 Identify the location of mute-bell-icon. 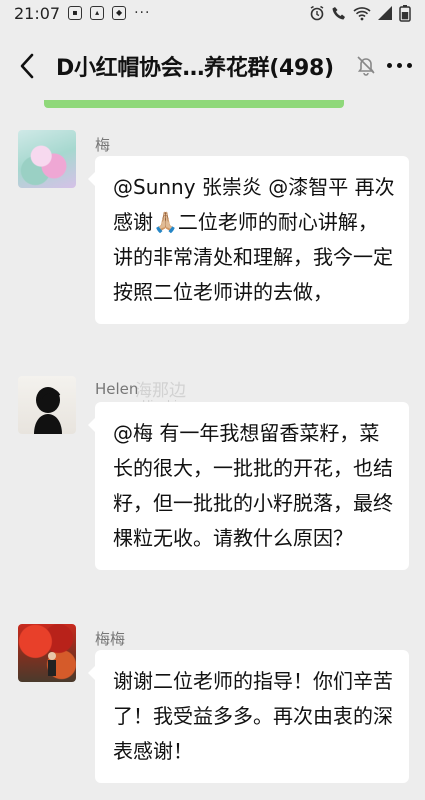
(366, 66).